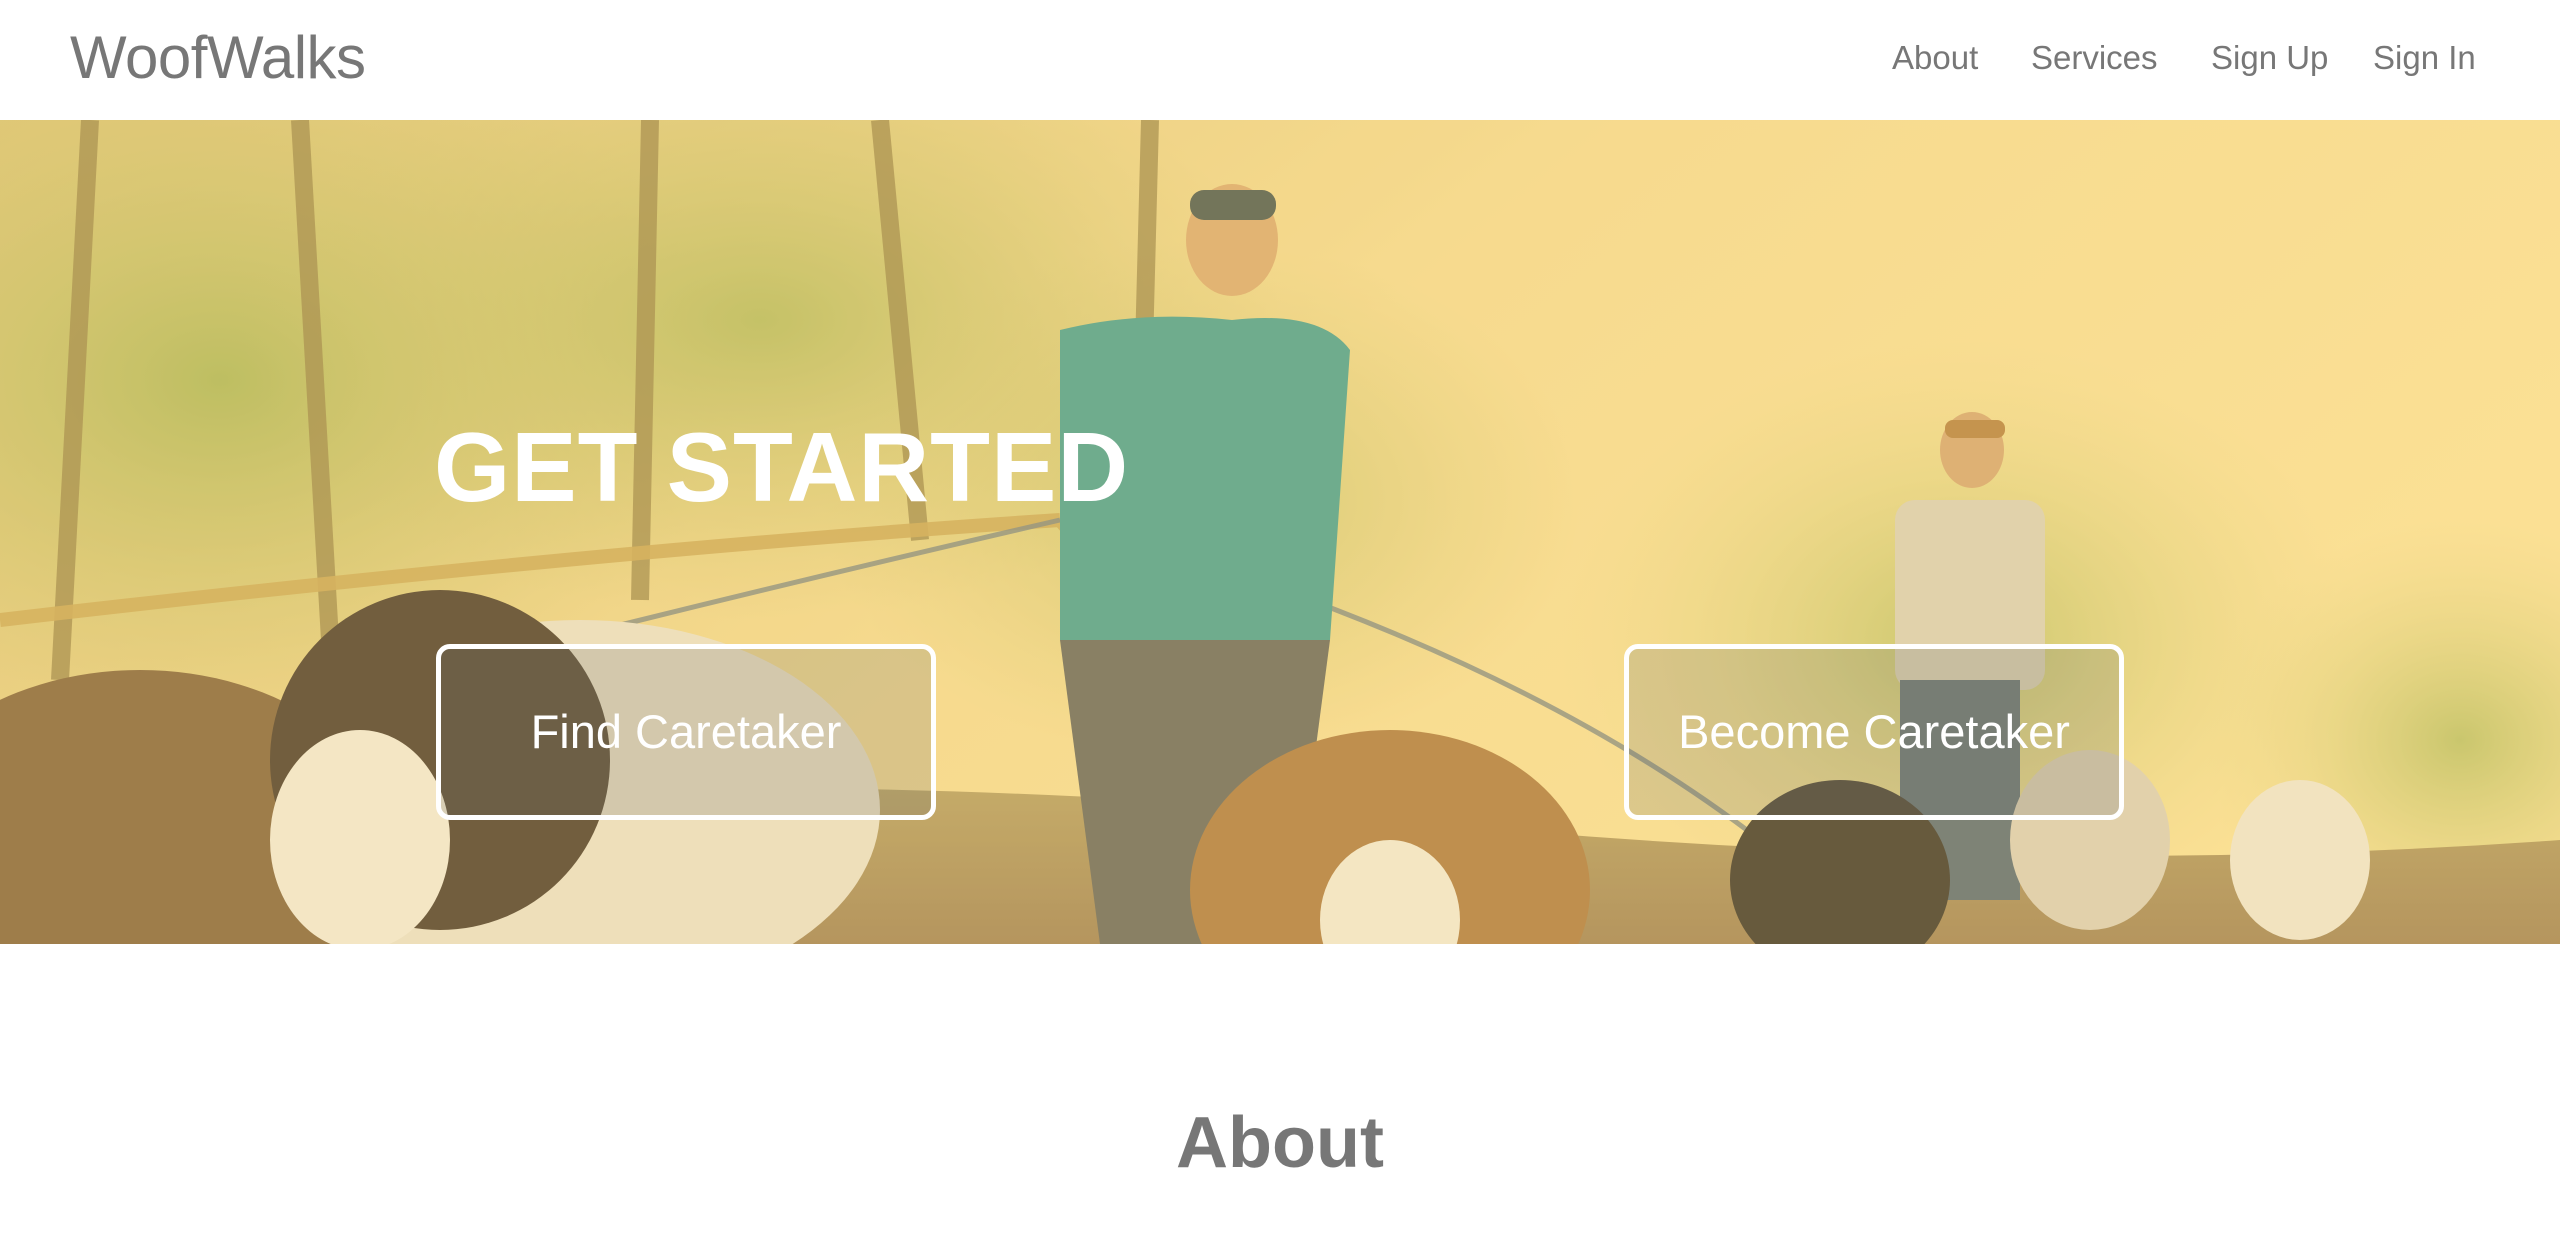  What do you see at coordinates (1280, 1143) in the screenshot?
I see `about-section-heading: About` at bounding box center [1280, 1143].